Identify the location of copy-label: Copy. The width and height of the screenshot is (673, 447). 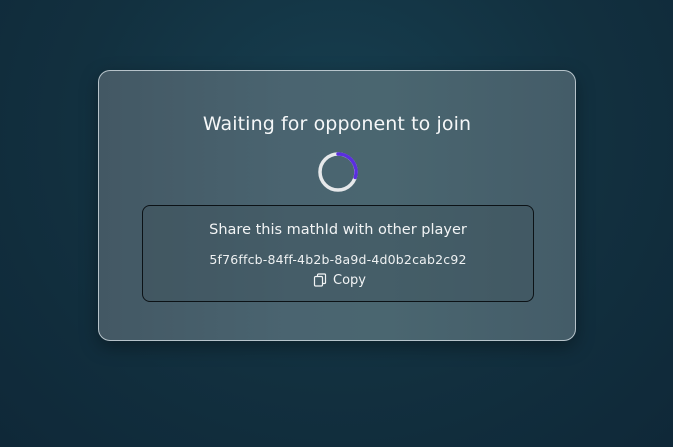
(349, 280).